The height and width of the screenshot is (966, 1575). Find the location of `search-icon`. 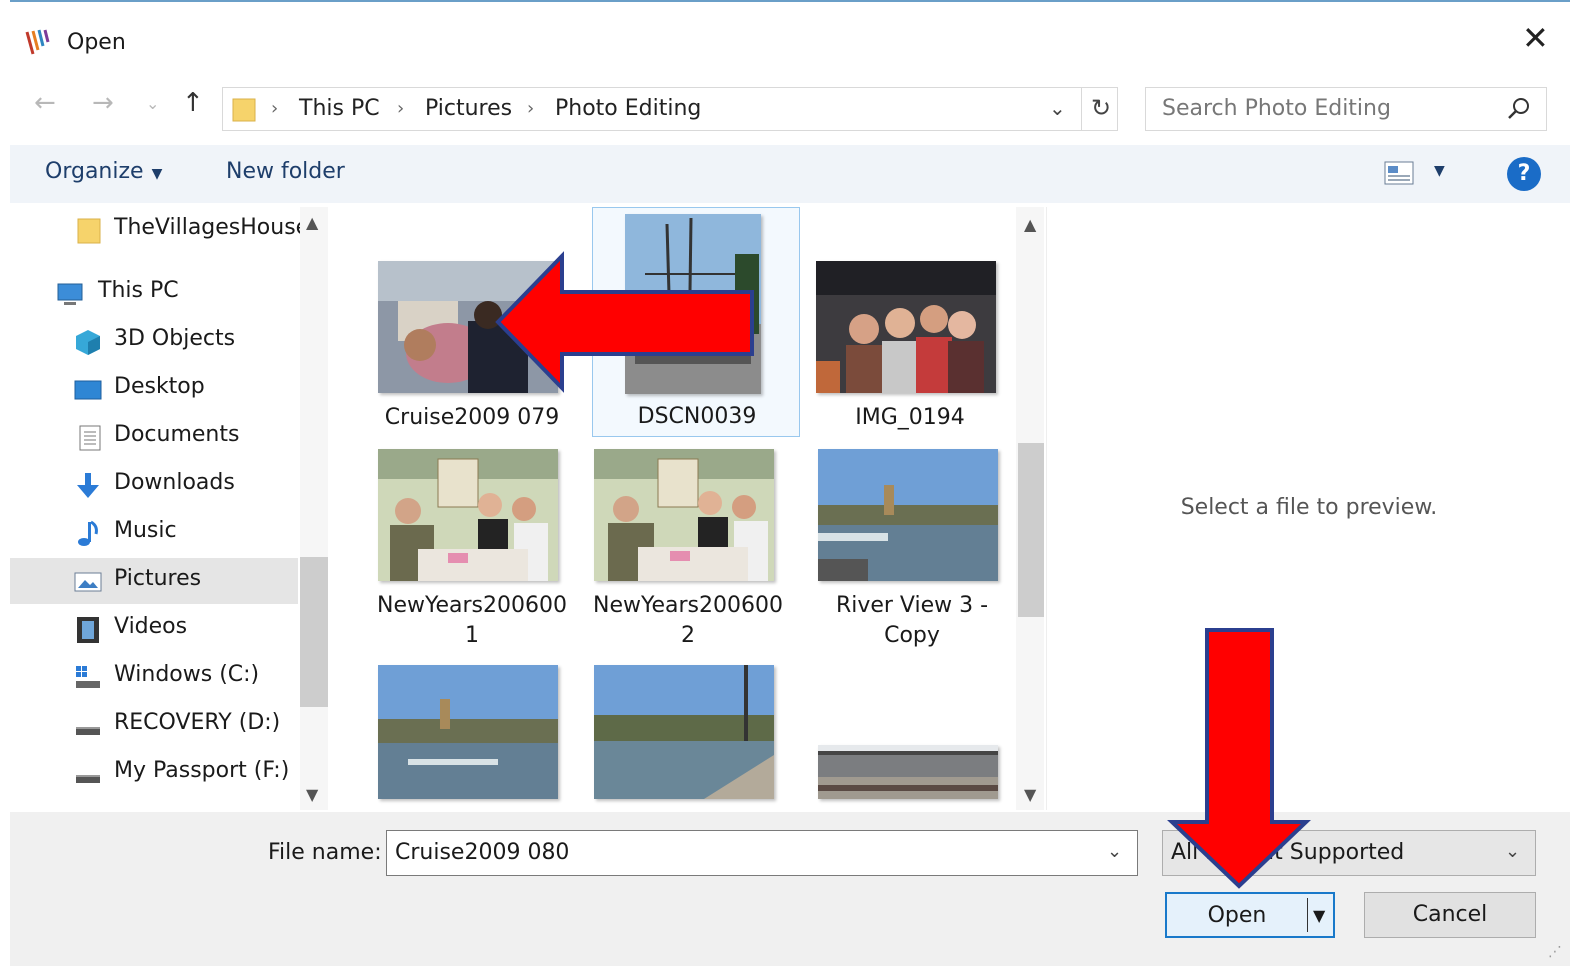

search-icon is located at coordinates (1519, 109).